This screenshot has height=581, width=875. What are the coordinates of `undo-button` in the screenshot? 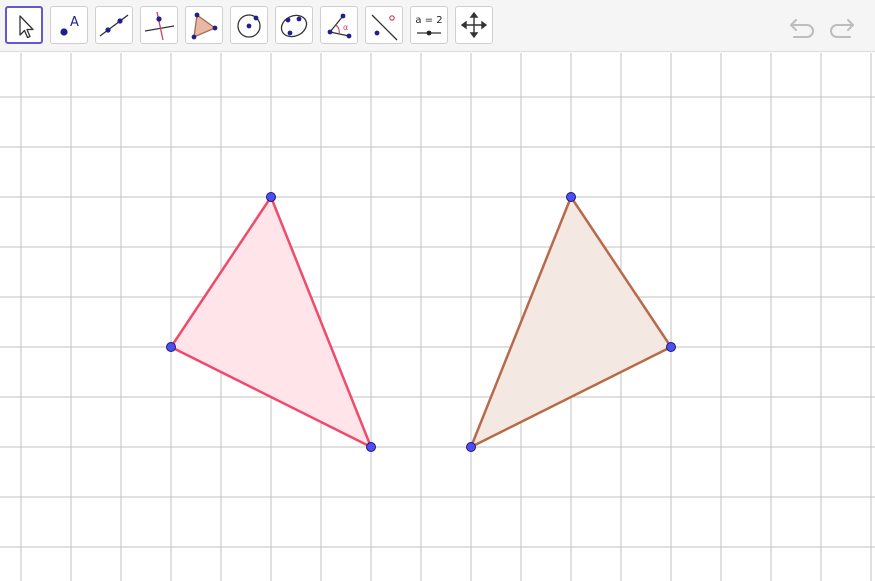 It's located at (803, 28).